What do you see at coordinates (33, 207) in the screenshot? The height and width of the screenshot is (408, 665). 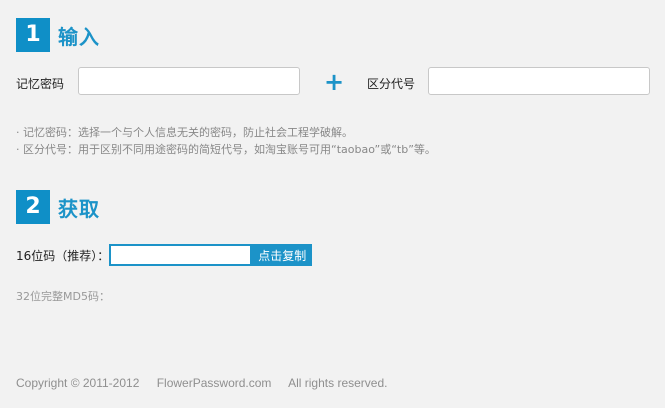 I see `step-number-badge: 2` at bounding box center [33, 207].